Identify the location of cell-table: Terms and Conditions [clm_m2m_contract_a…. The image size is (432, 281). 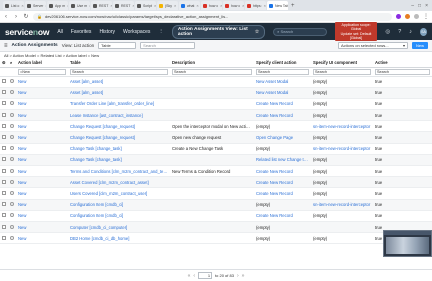
(119, 171).